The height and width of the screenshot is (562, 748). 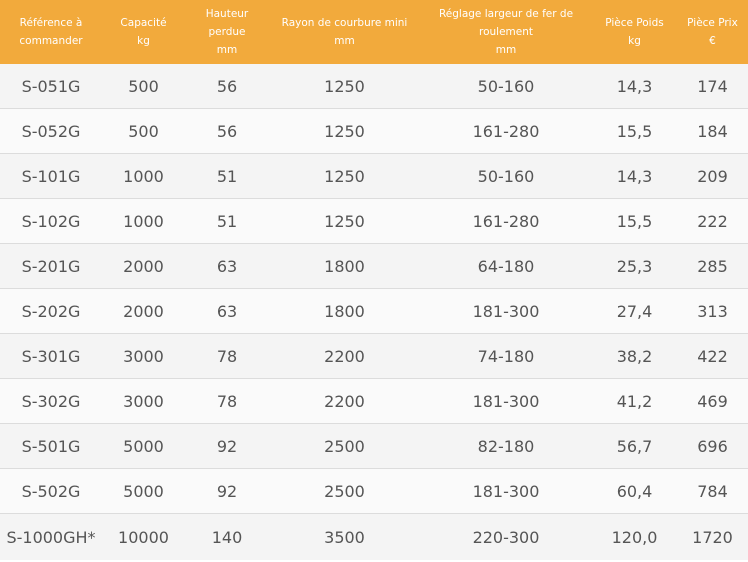 I want to click on header-capacity: Capacité kg, so click(x=143, y=32).